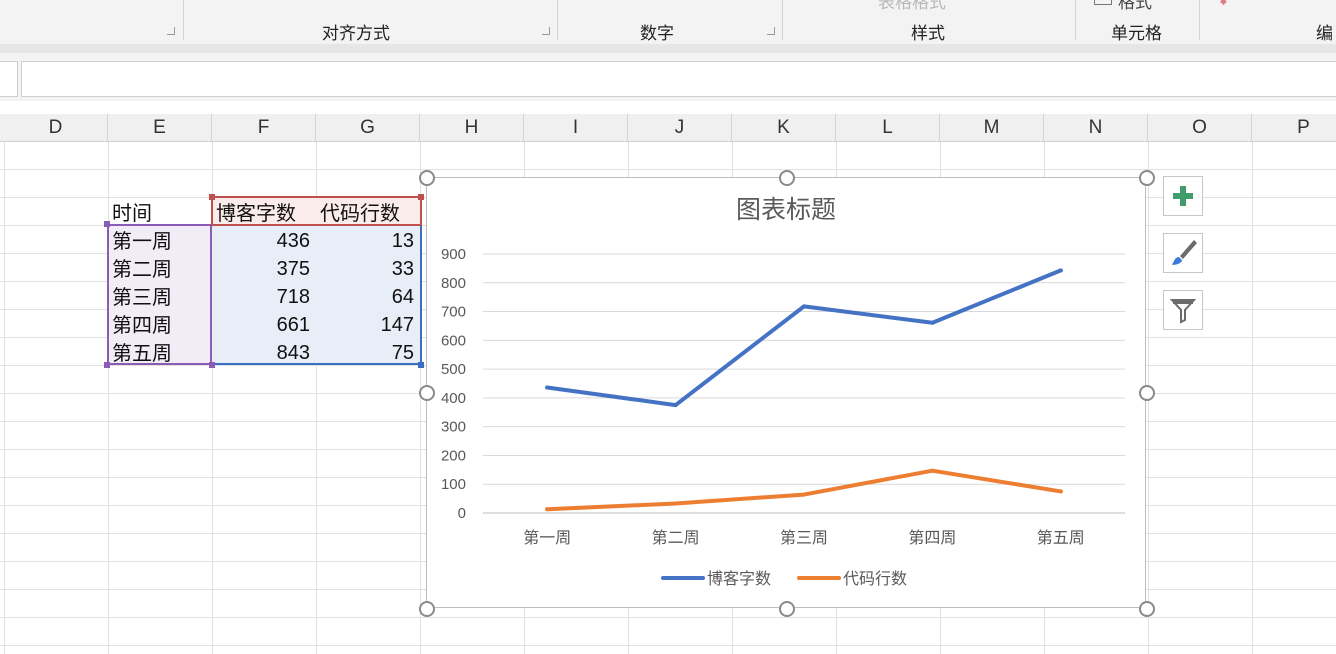 The width and height of the screenshot is (1336, 654). What do you see at coordinates (680, 127) in the screenshot?
I see `column-header-J: J` at bounding box center [680, 127].